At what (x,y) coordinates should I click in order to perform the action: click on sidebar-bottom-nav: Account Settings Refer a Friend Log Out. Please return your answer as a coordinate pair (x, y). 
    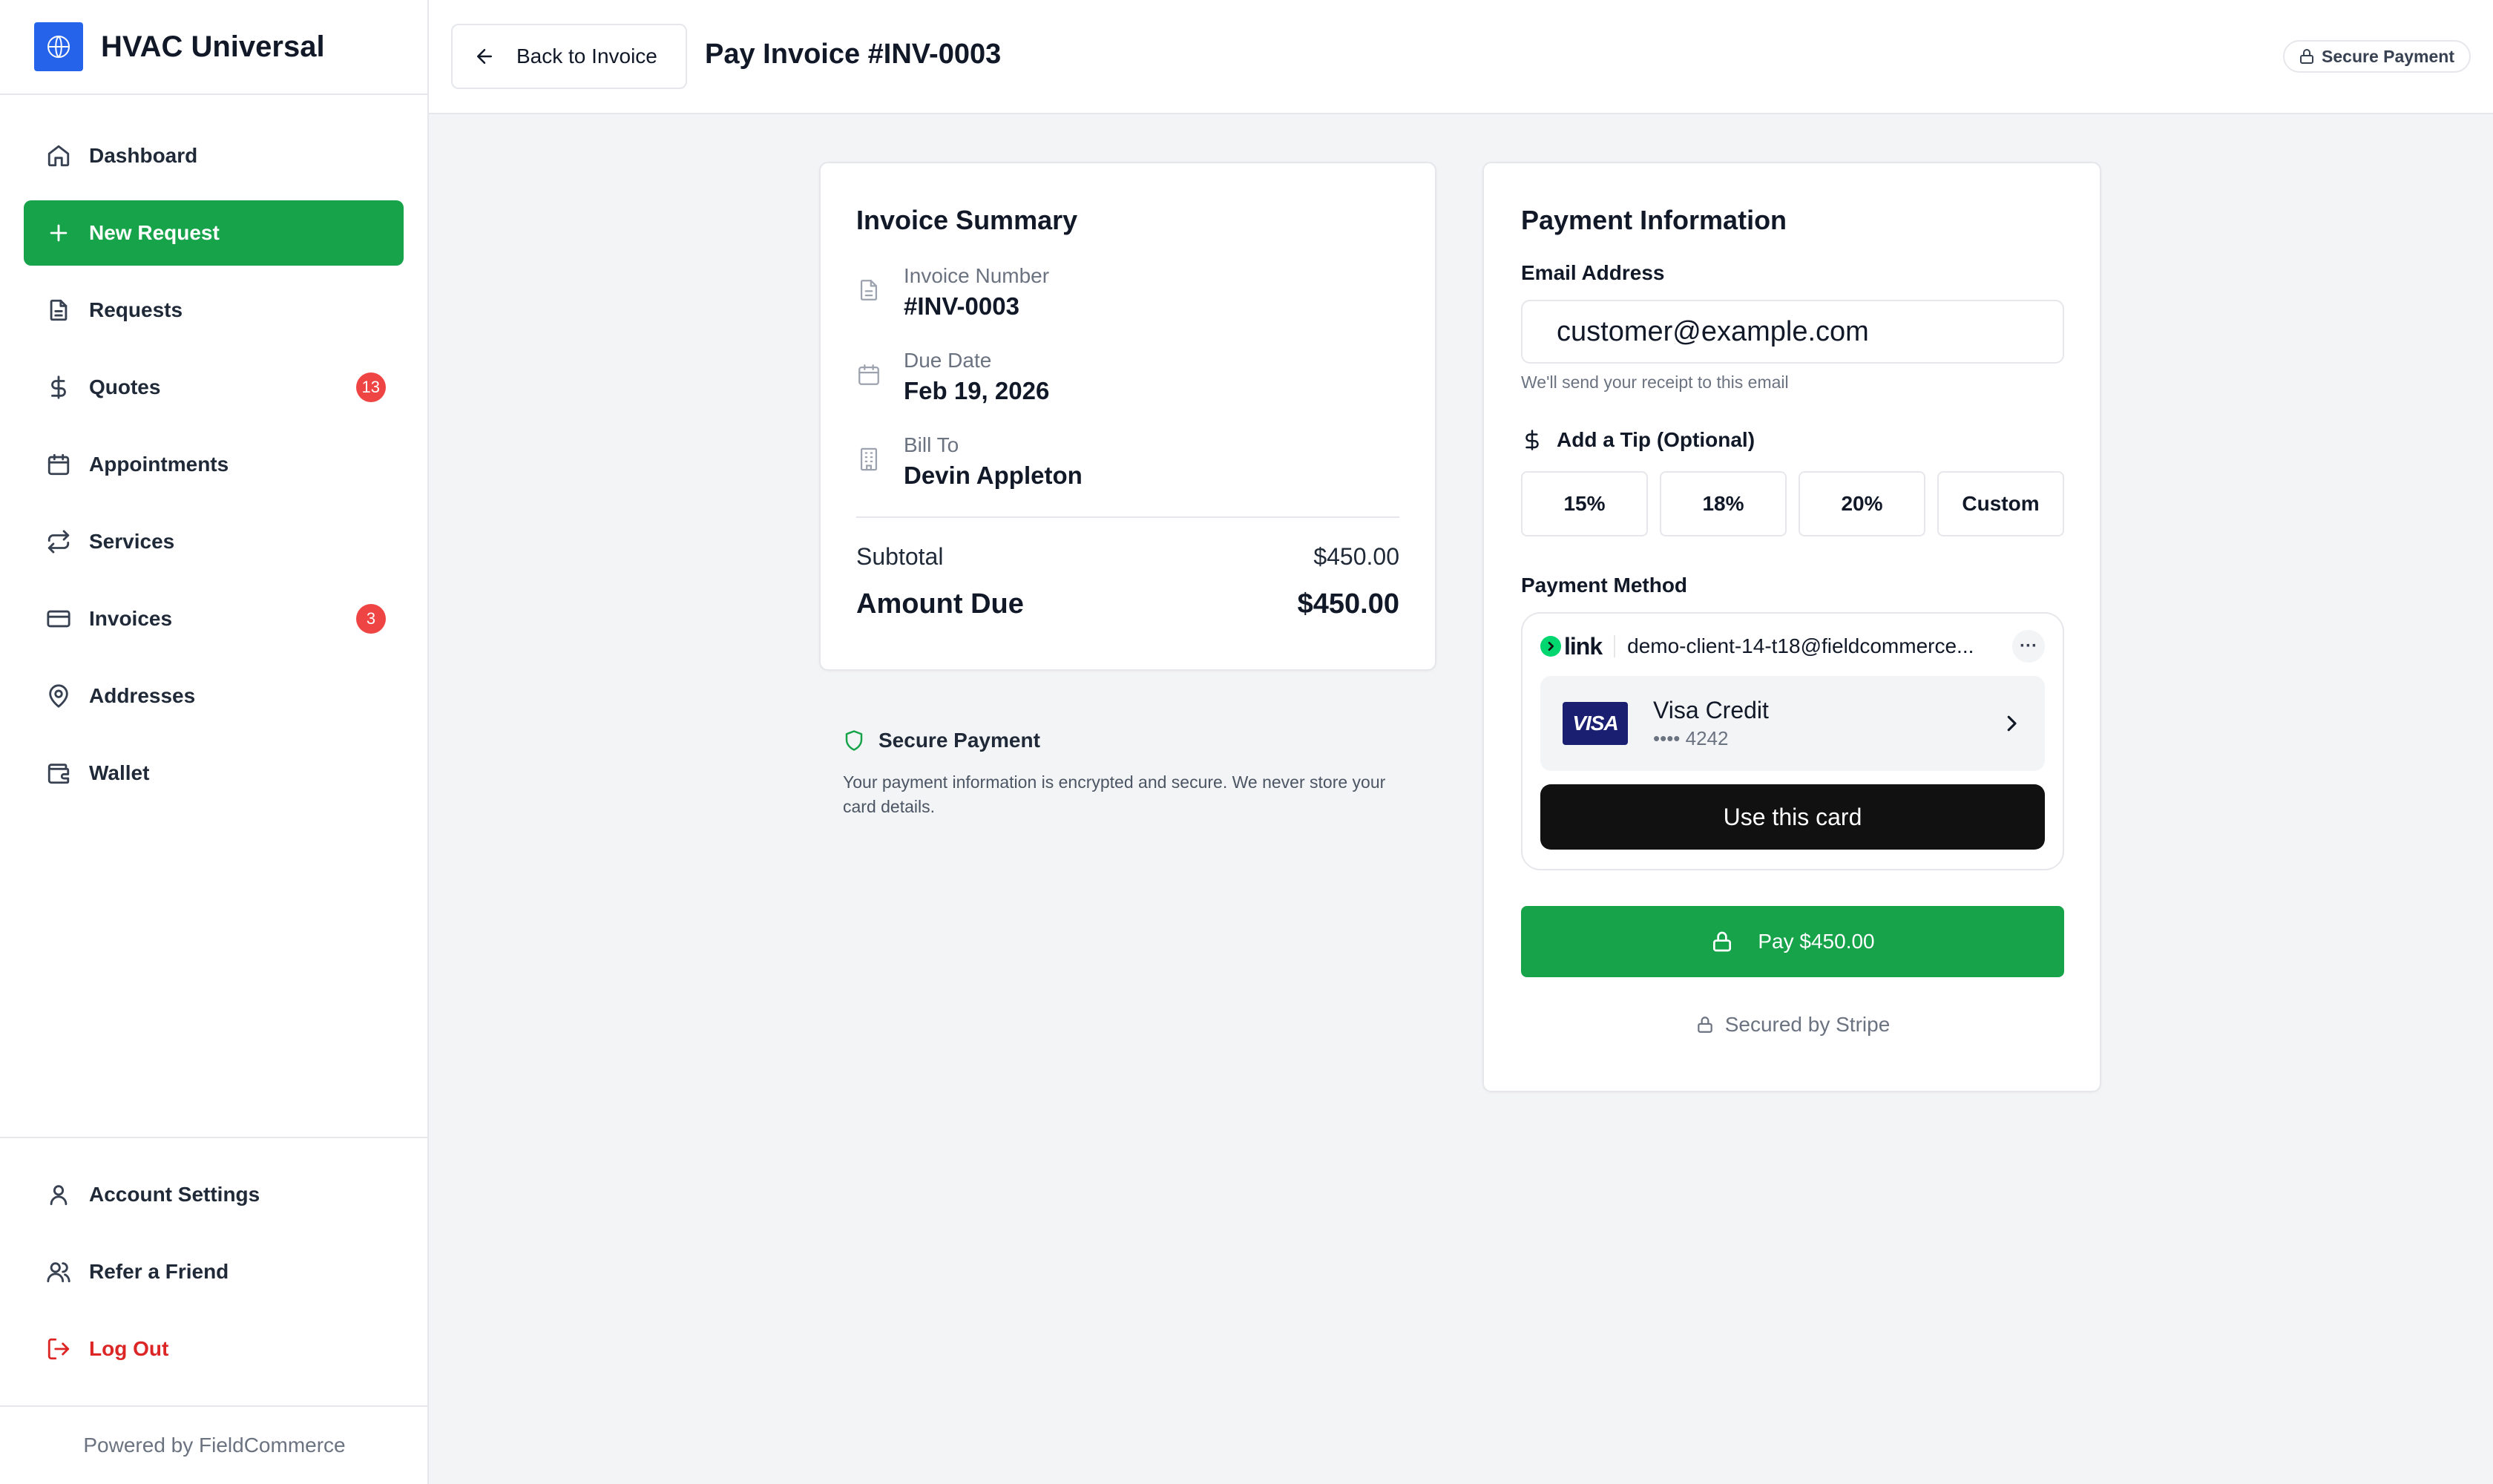
    Looking at the image, I should click on (214, 1265).